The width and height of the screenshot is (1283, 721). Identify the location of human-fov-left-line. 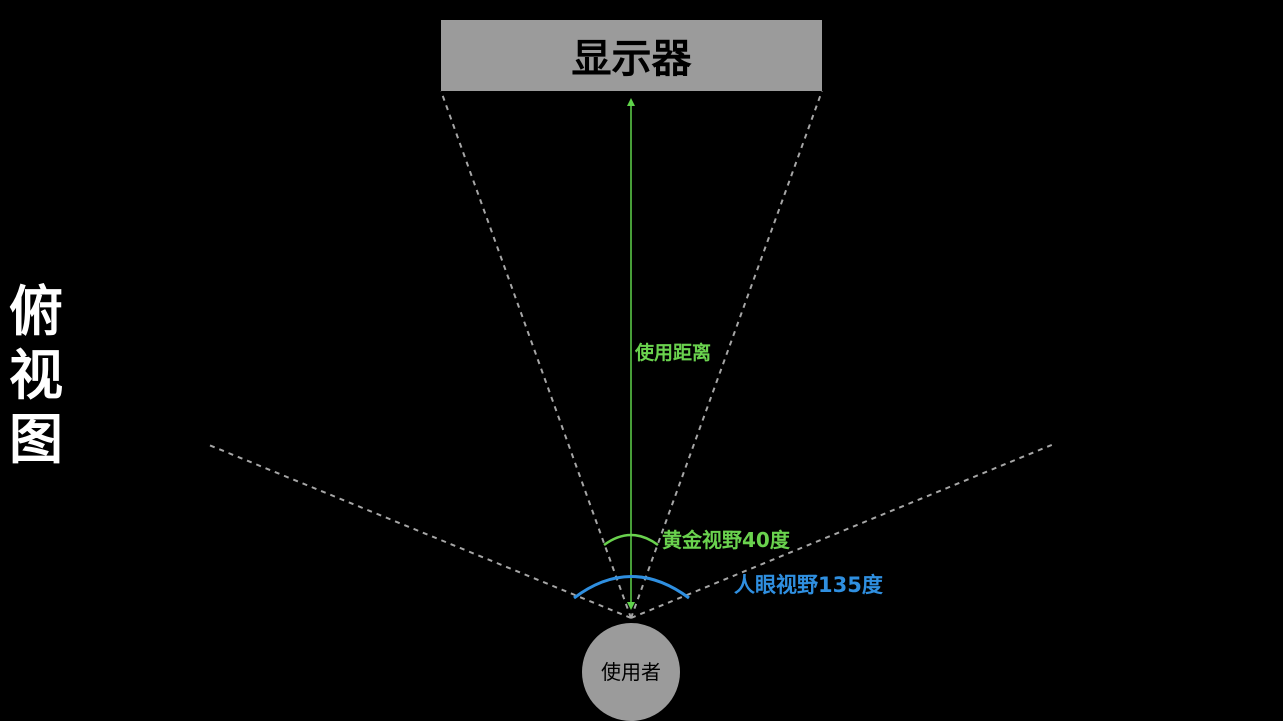
(420, 531).